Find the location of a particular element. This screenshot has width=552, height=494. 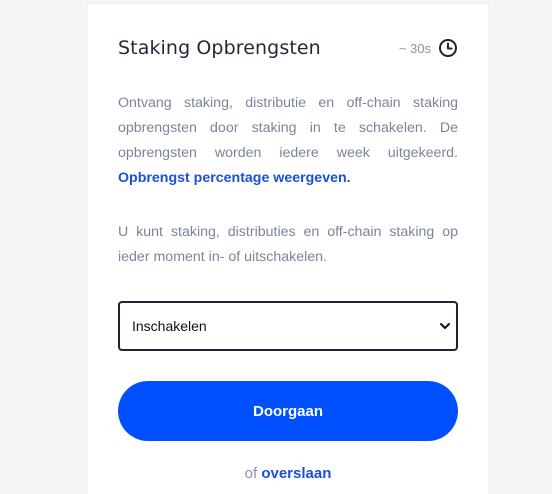

skip-link: overslaan is located at coordinates (296, 473).